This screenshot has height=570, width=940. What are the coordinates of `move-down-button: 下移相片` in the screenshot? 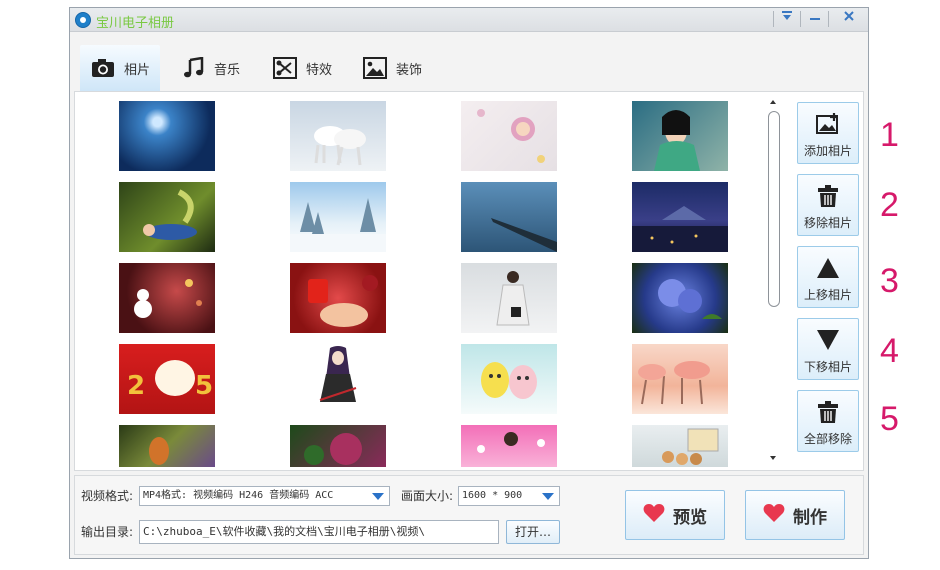 It's located at (828, 349).